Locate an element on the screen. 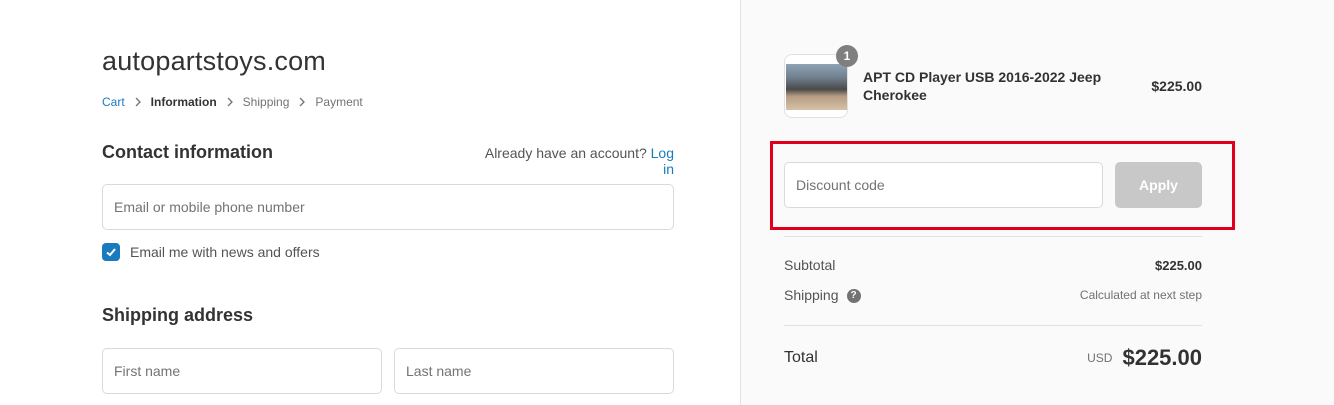 The height and width of the screenshot is (405, 1334). first-name-field is located at coordinates (242, 371).